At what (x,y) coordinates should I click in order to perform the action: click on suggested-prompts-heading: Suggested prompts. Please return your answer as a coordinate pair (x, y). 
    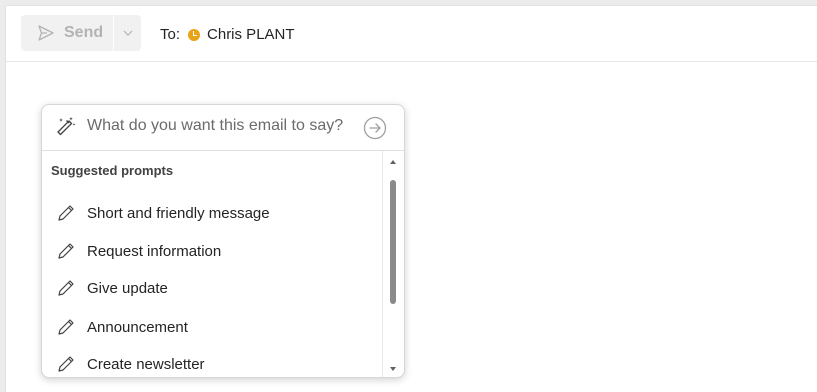
    Looking at the image, I should click on (112, 170).